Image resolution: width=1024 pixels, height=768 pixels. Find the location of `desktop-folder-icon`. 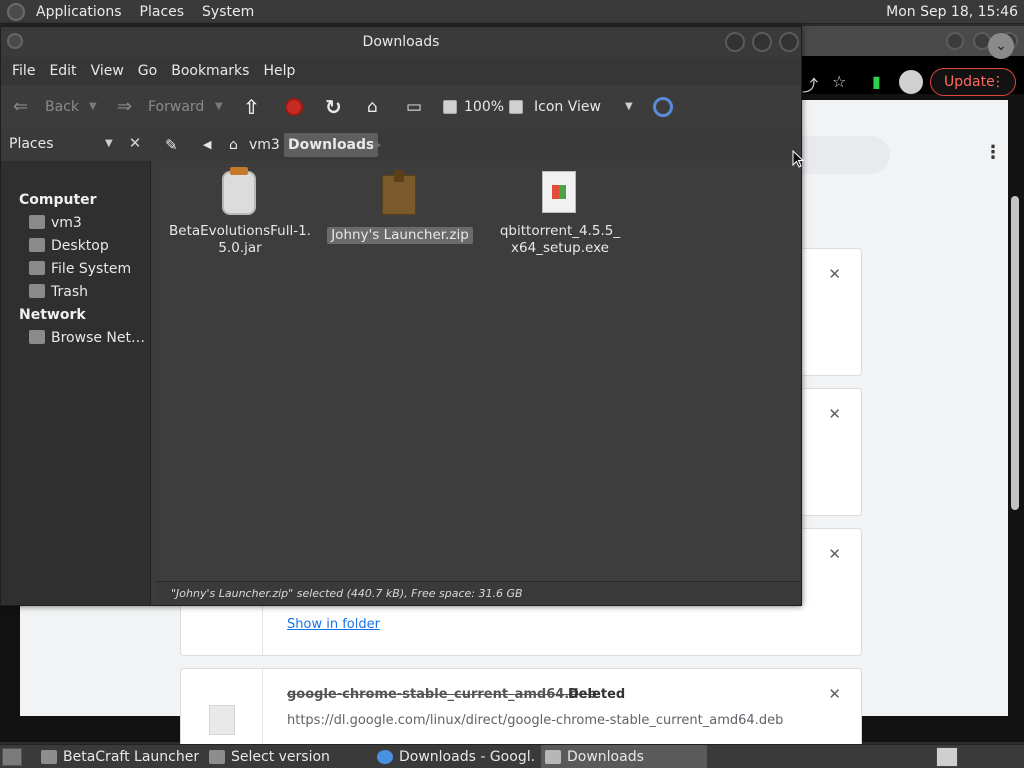

desktop-folder-icon is located at coordinates (37, 245).